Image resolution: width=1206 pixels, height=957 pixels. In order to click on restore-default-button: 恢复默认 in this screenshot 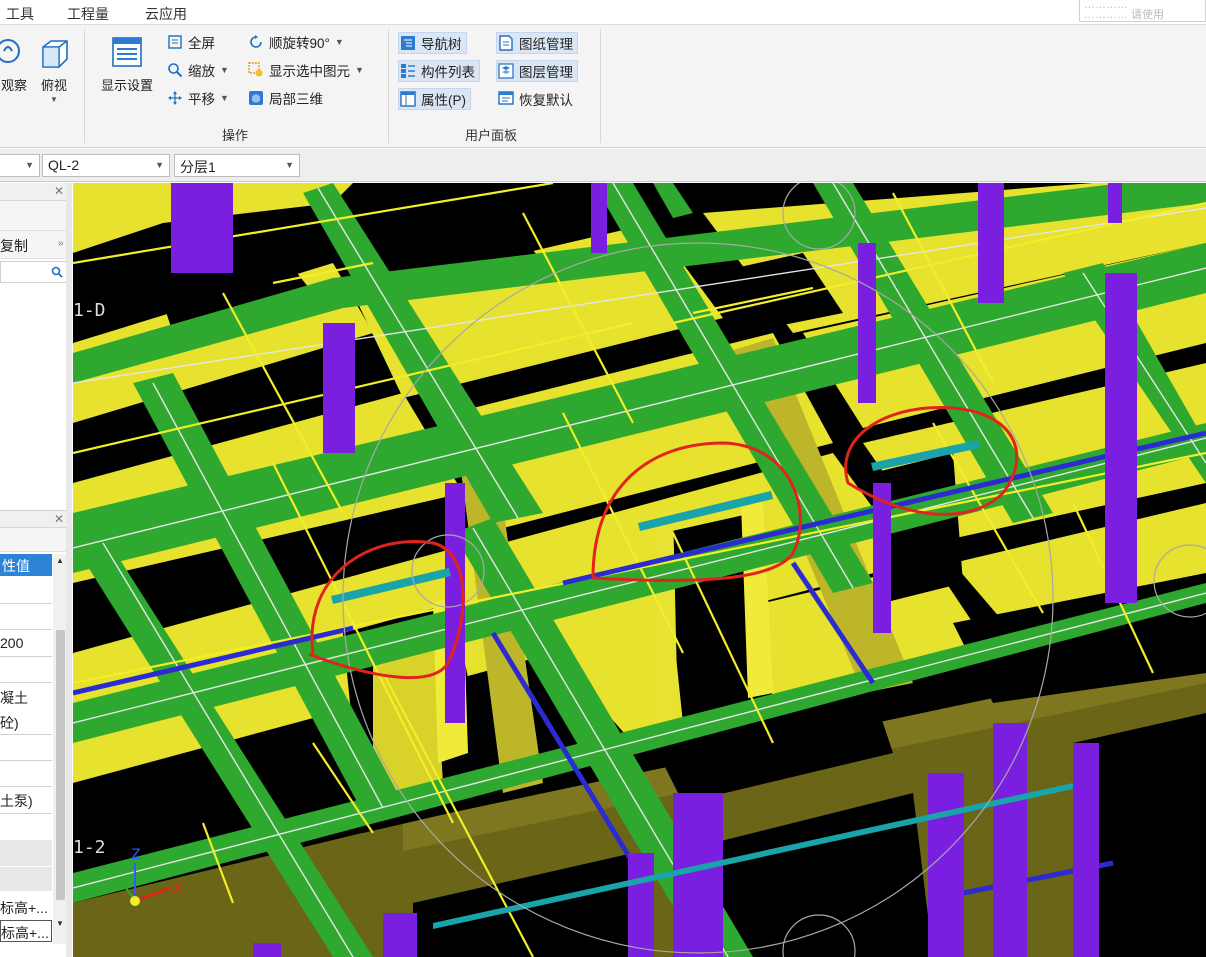, I will do `click(535, 99)`.